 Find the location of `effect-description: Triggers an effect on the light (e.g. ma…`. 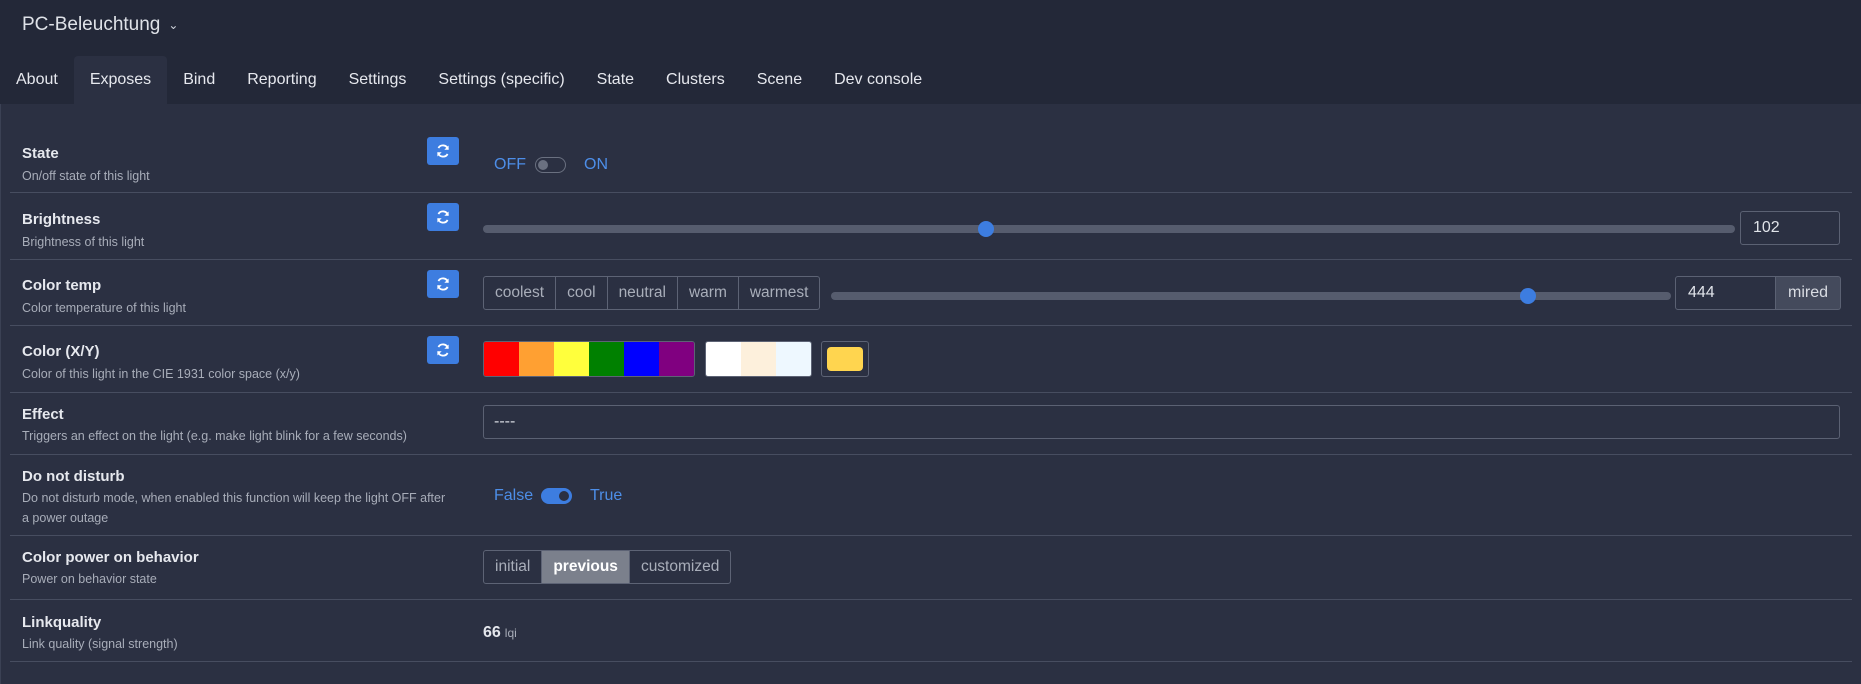

effect-description: Triggers an effect on the light (e.g. ma… is located at coordinates (214, 436).